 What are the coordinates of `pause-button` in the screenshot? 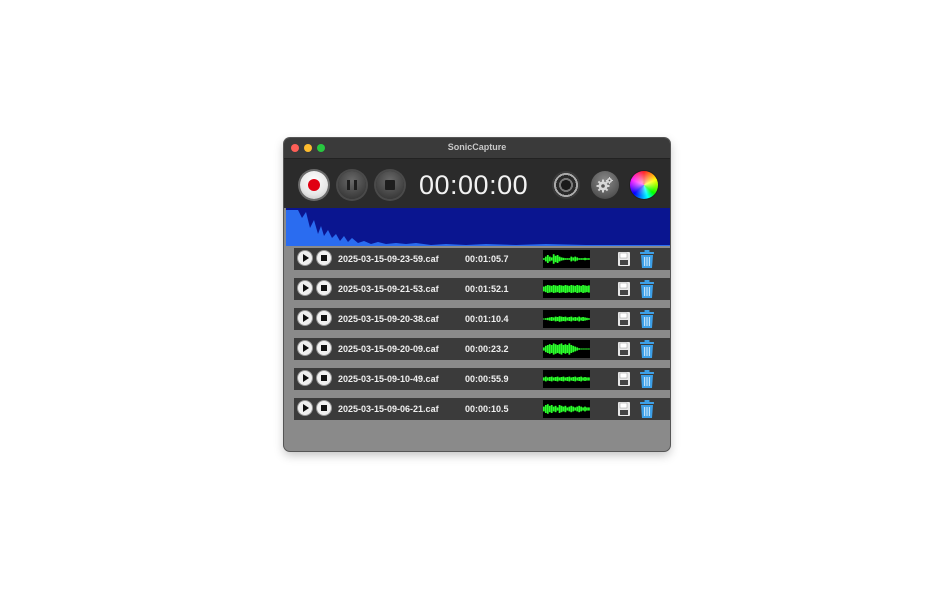 It's located at (352, 185).